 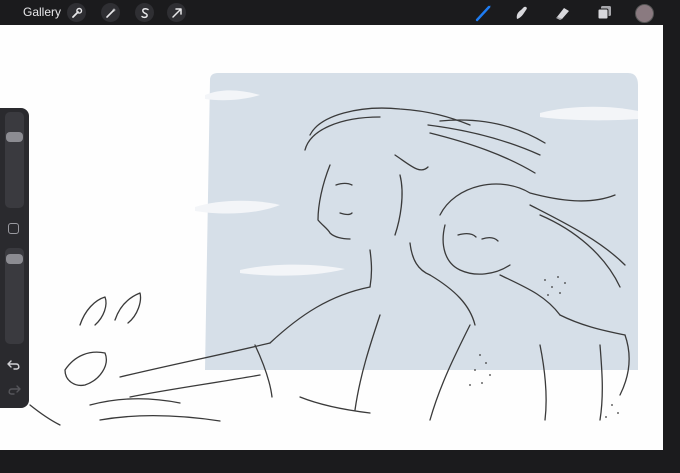 I want to click on selection-icon, so click(x=144, y=12).